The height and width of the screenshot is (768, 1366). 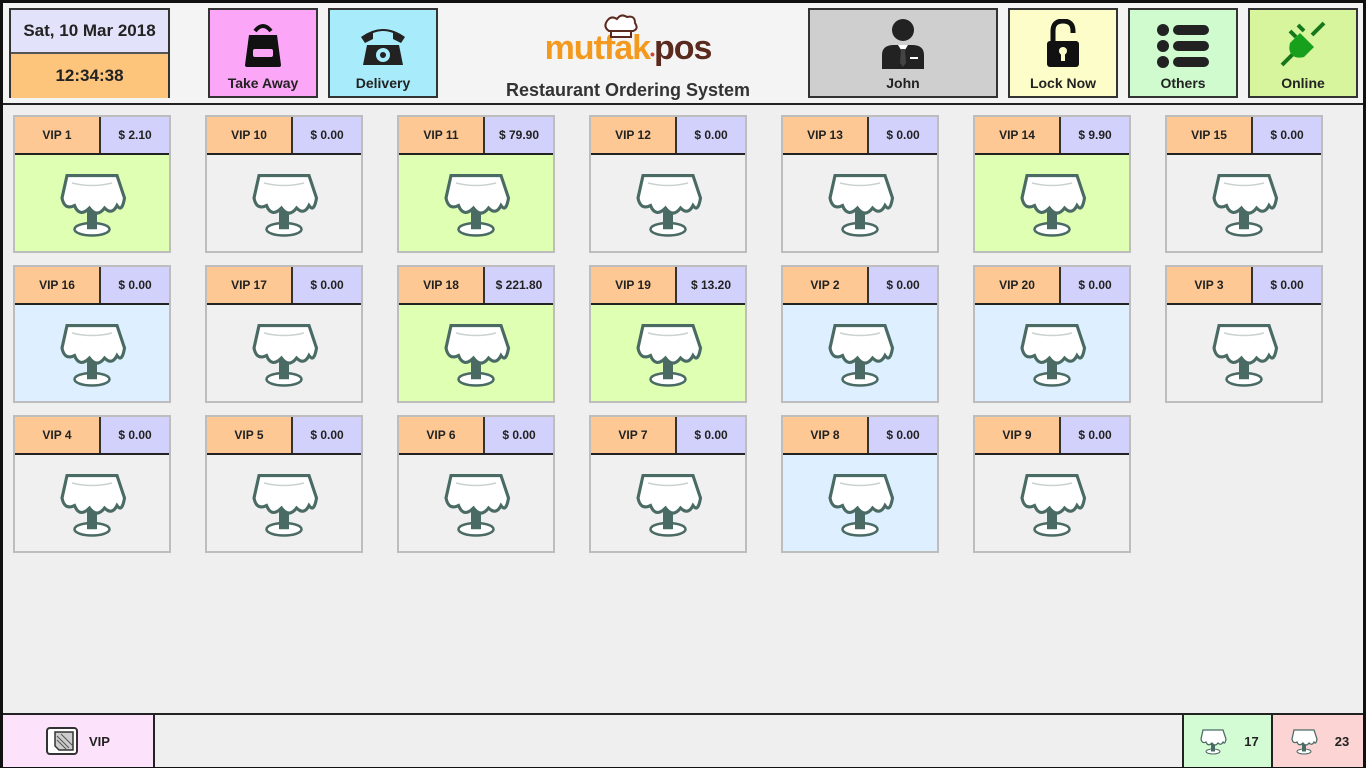 I want to click on table-card: VIP 10 $ 0.00, so click(x=284, y=184).